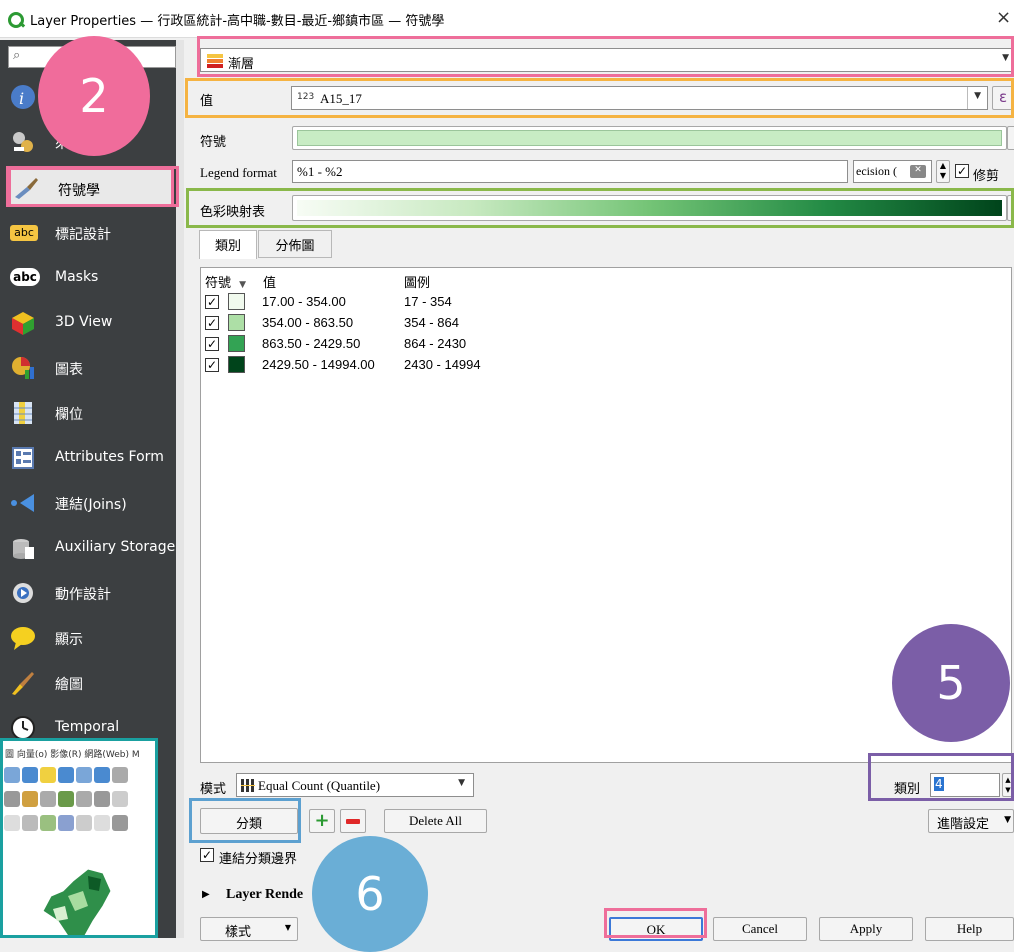 This screenshot has width=1014, height=952. I want to click on auxiliary-storage-icon, so click(23, 549).